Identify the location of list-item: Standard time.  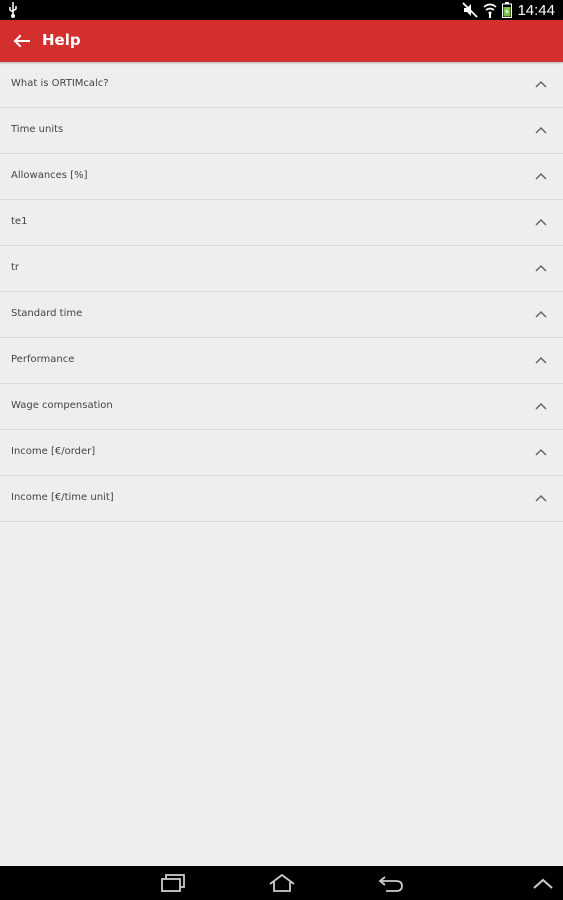
(281, 315).